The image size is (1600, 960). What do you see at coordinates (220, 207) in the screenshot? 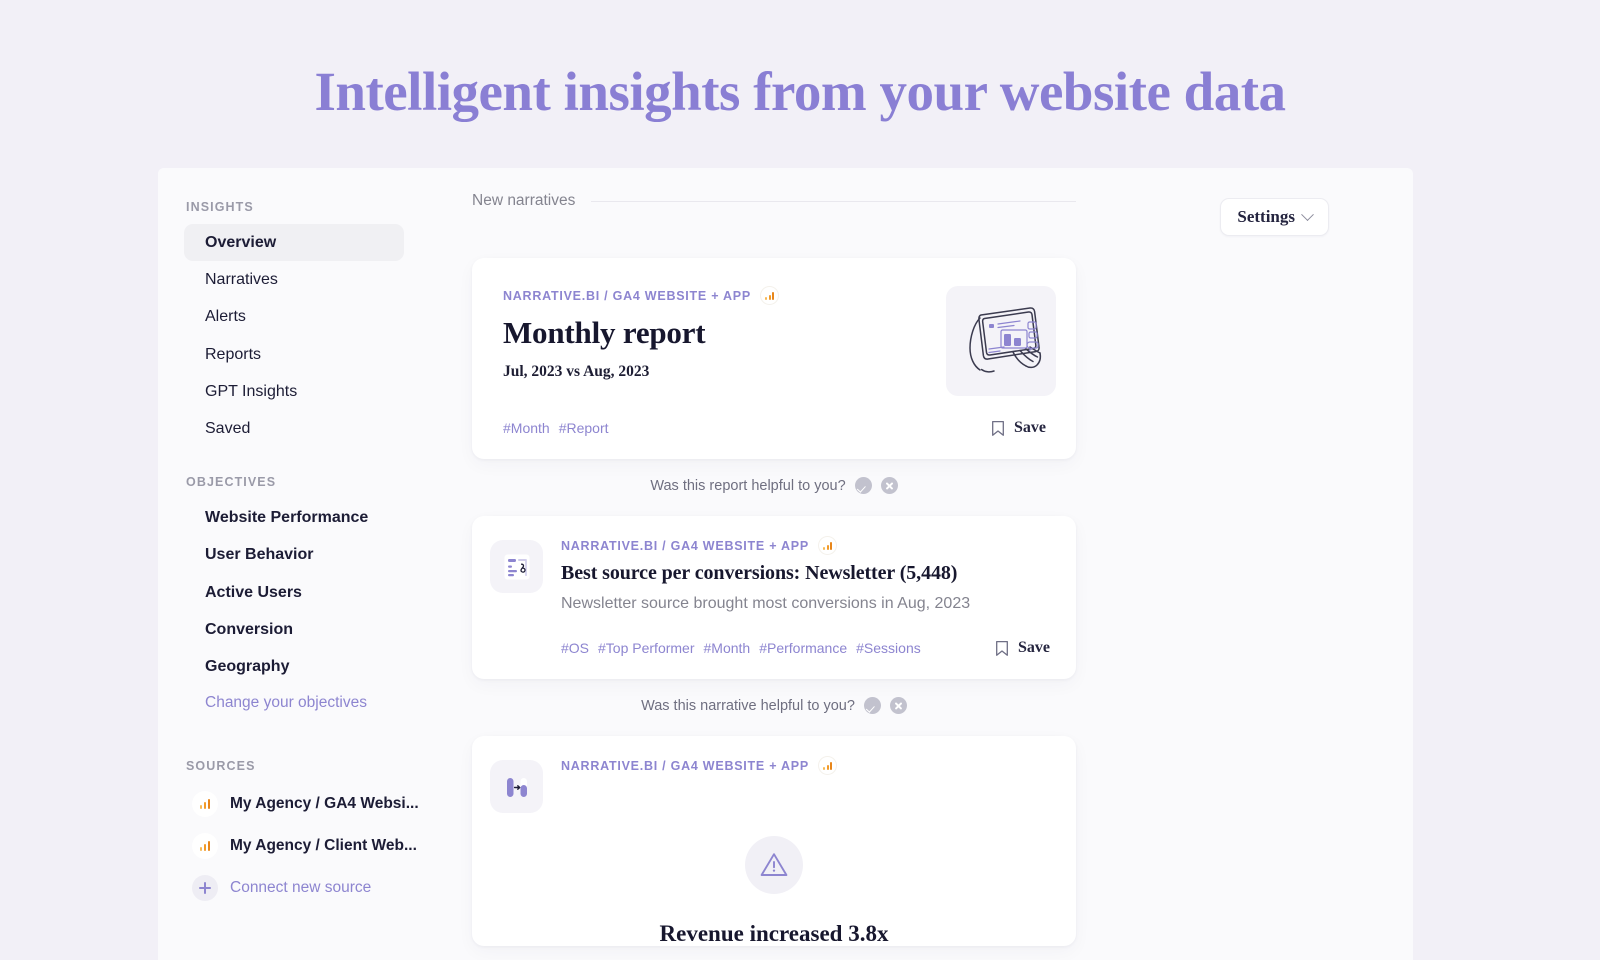
I see `sidebar-group-label-insights: INSIGHTS` at bounding box center [220, 207].